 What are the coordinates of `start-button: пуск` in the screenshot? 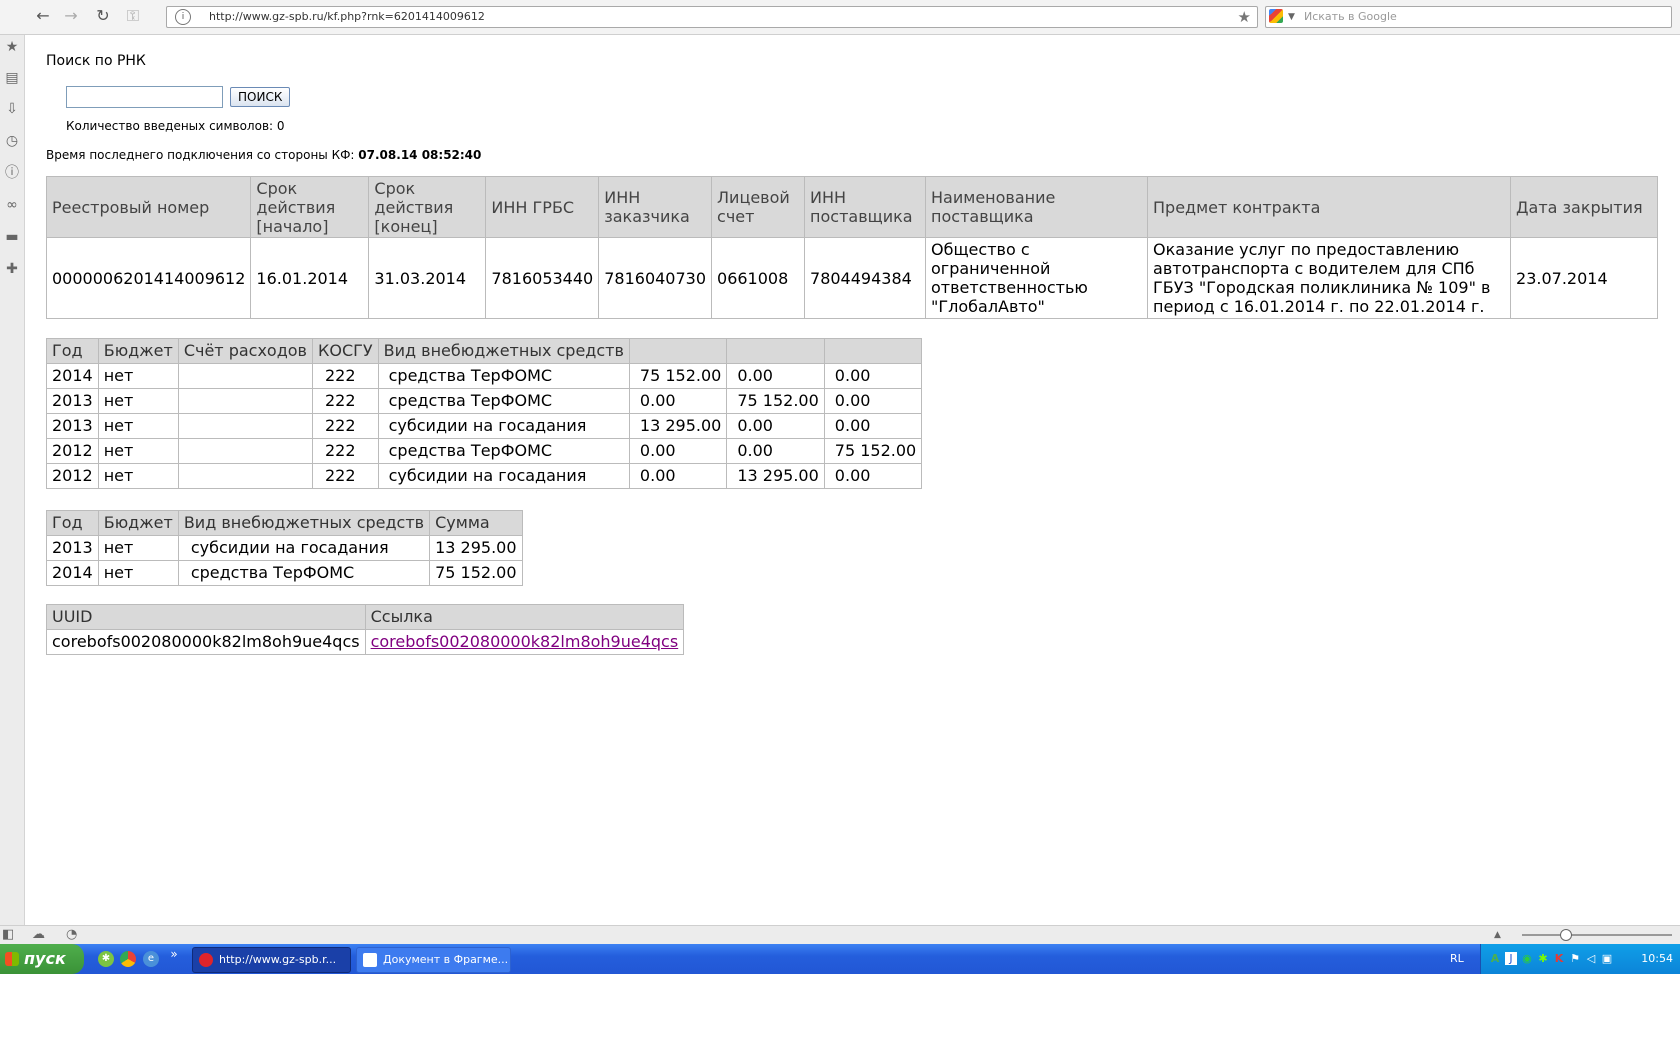 It's located at (42, 959).